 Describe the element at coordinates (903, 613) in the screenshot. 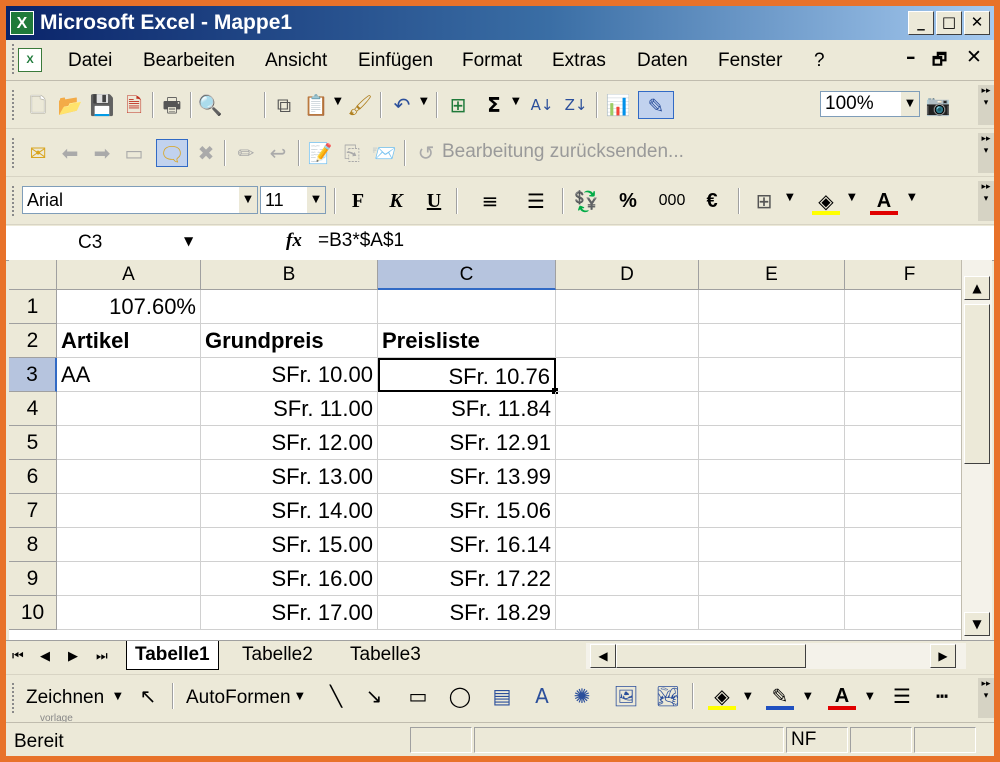

I see `cell-f10` at that location.